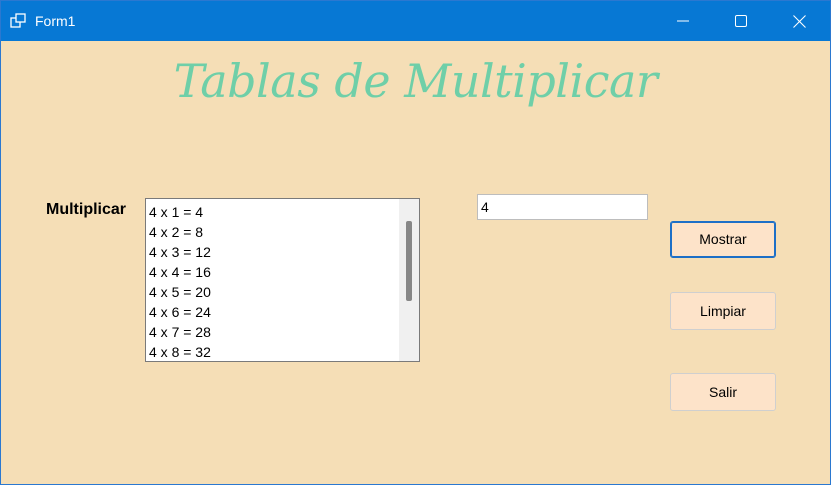 Image resolution: width=831 pixels, height=485 pixels. I want to click on list-item: 4 x 6 = 24, so click(272, 312).